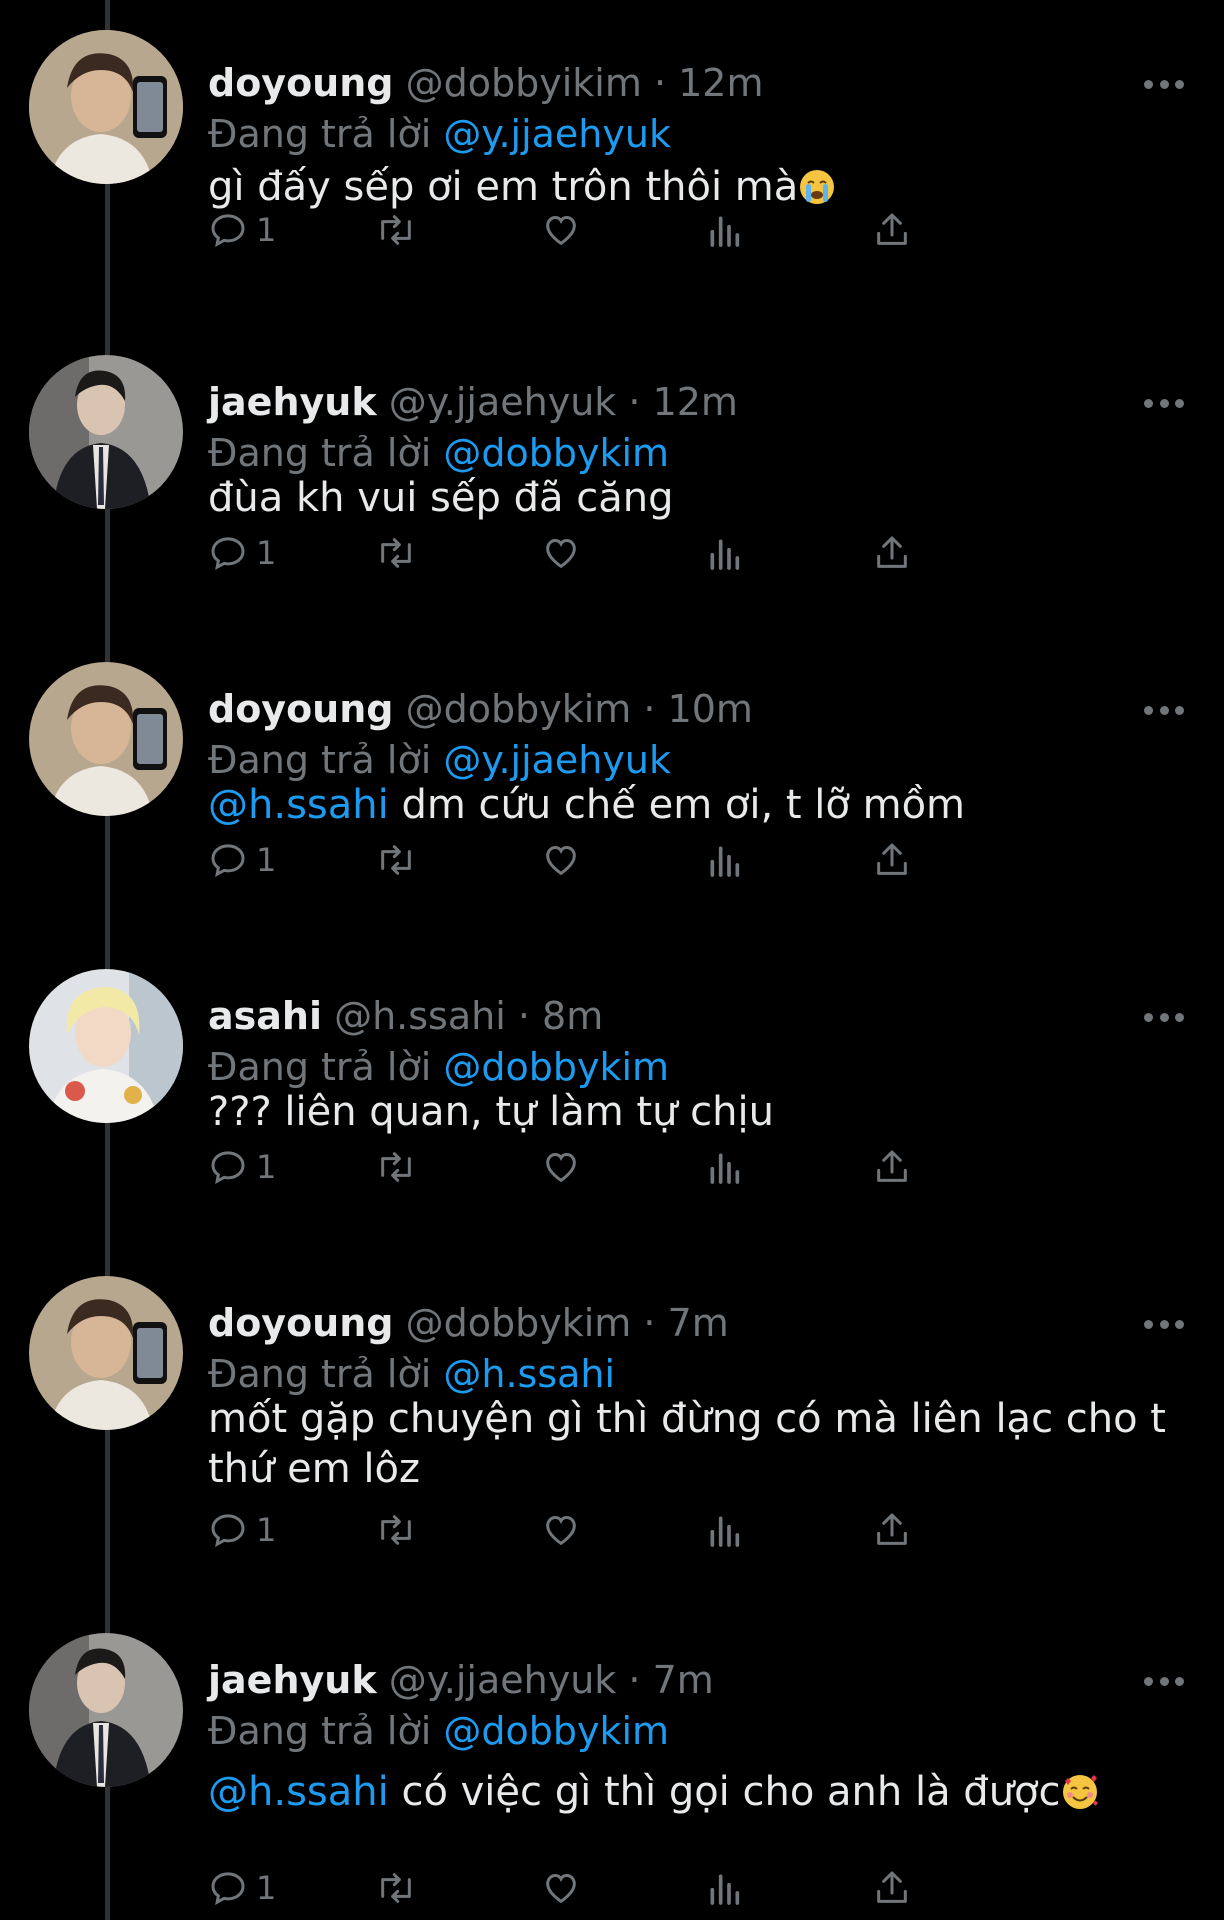 This screenshot has height=1920, width=1224. Describe the element at coordinates (420, 1016) in the screenshot. I see `author-handle: @h.ssahi` at that location.